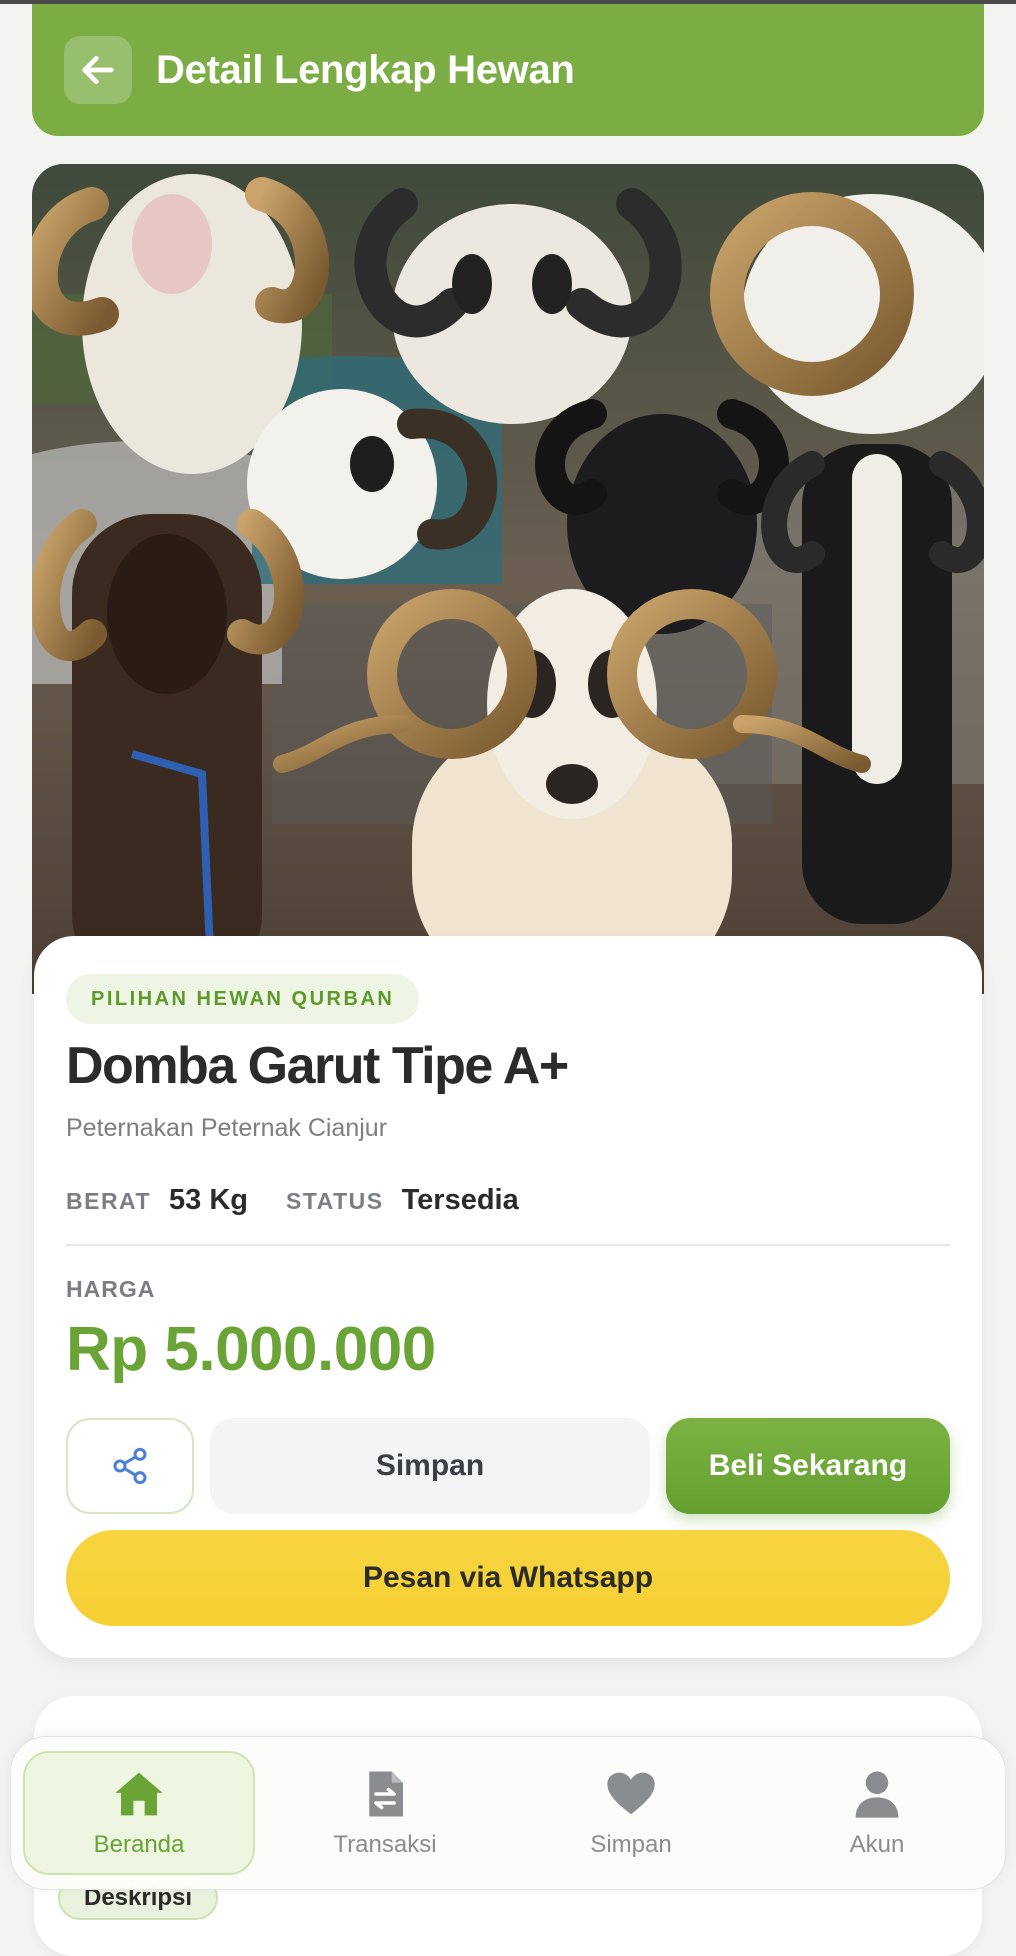  I want to click on save-button: Simpan, so click(430, 1466).